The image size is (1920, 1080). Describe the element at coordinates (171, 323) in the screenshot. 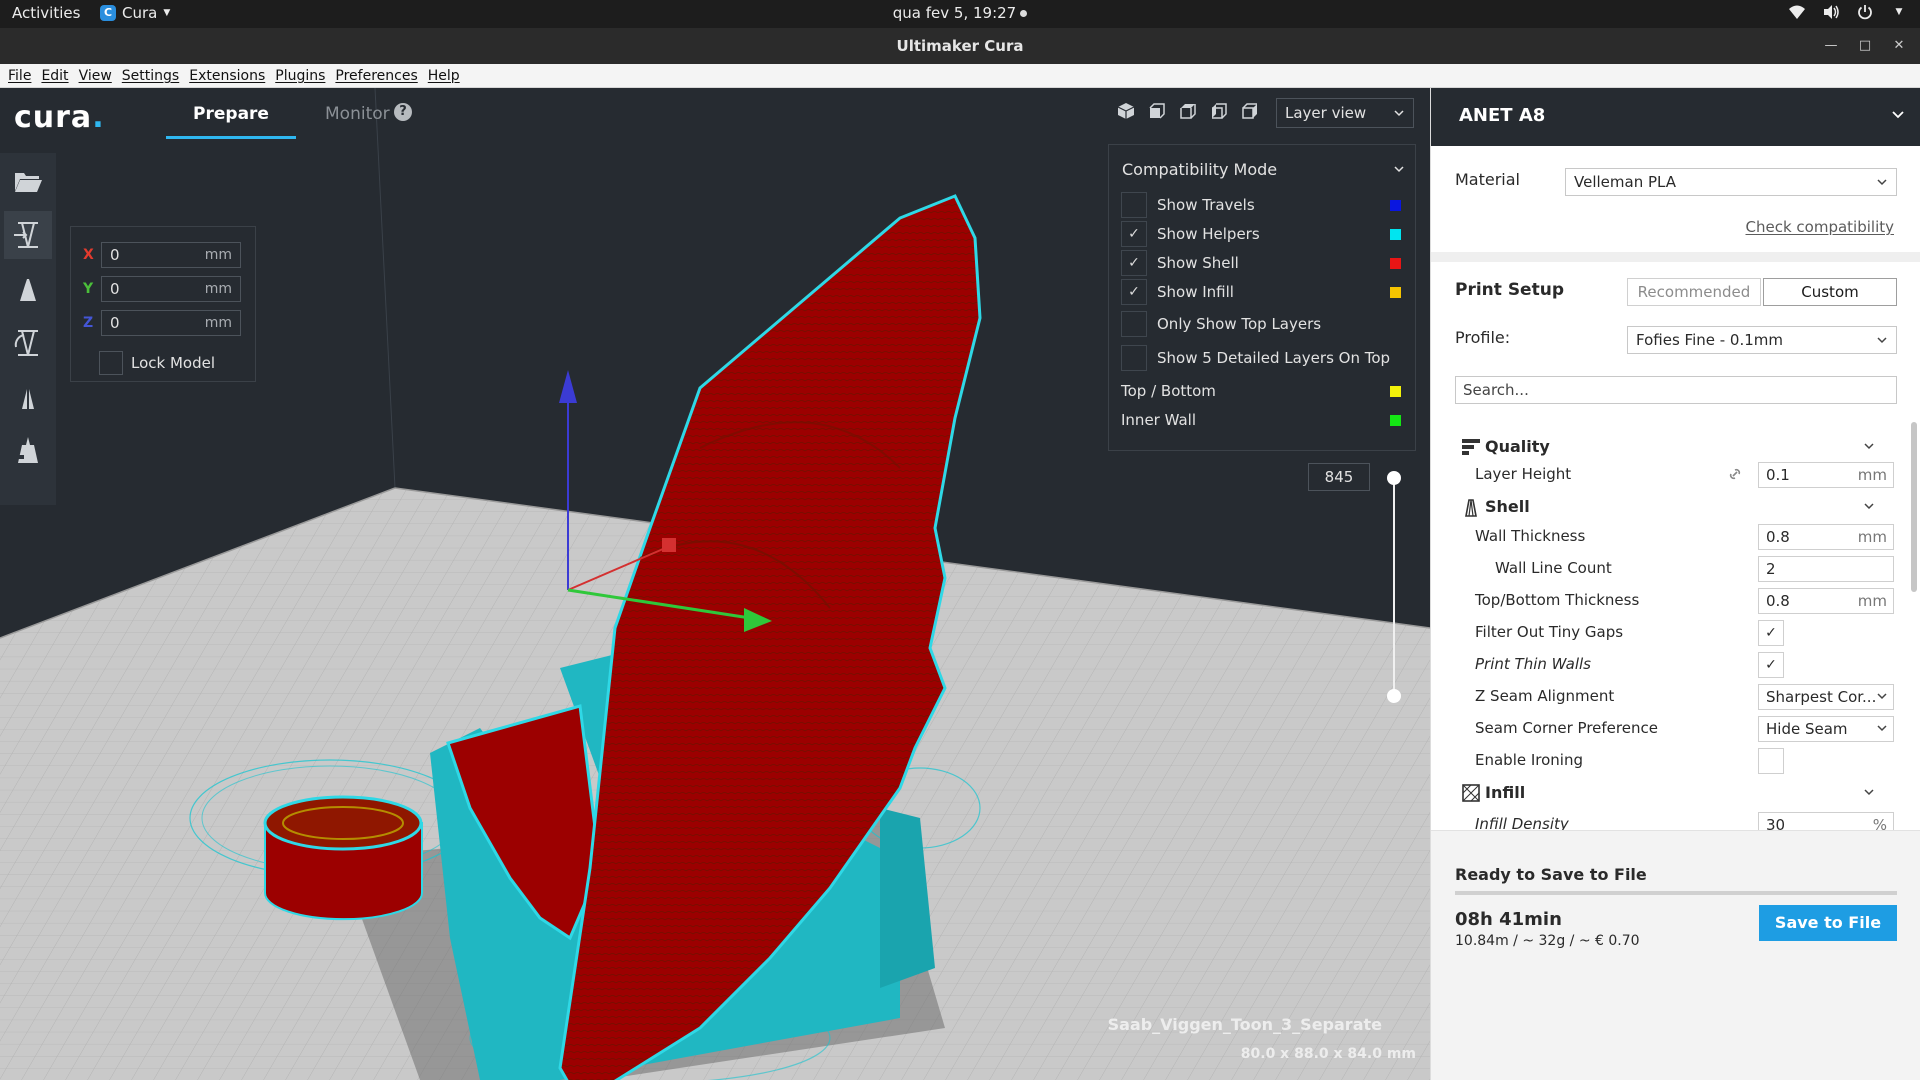

I see `z-coordinate-input: 0 mm` at that location.